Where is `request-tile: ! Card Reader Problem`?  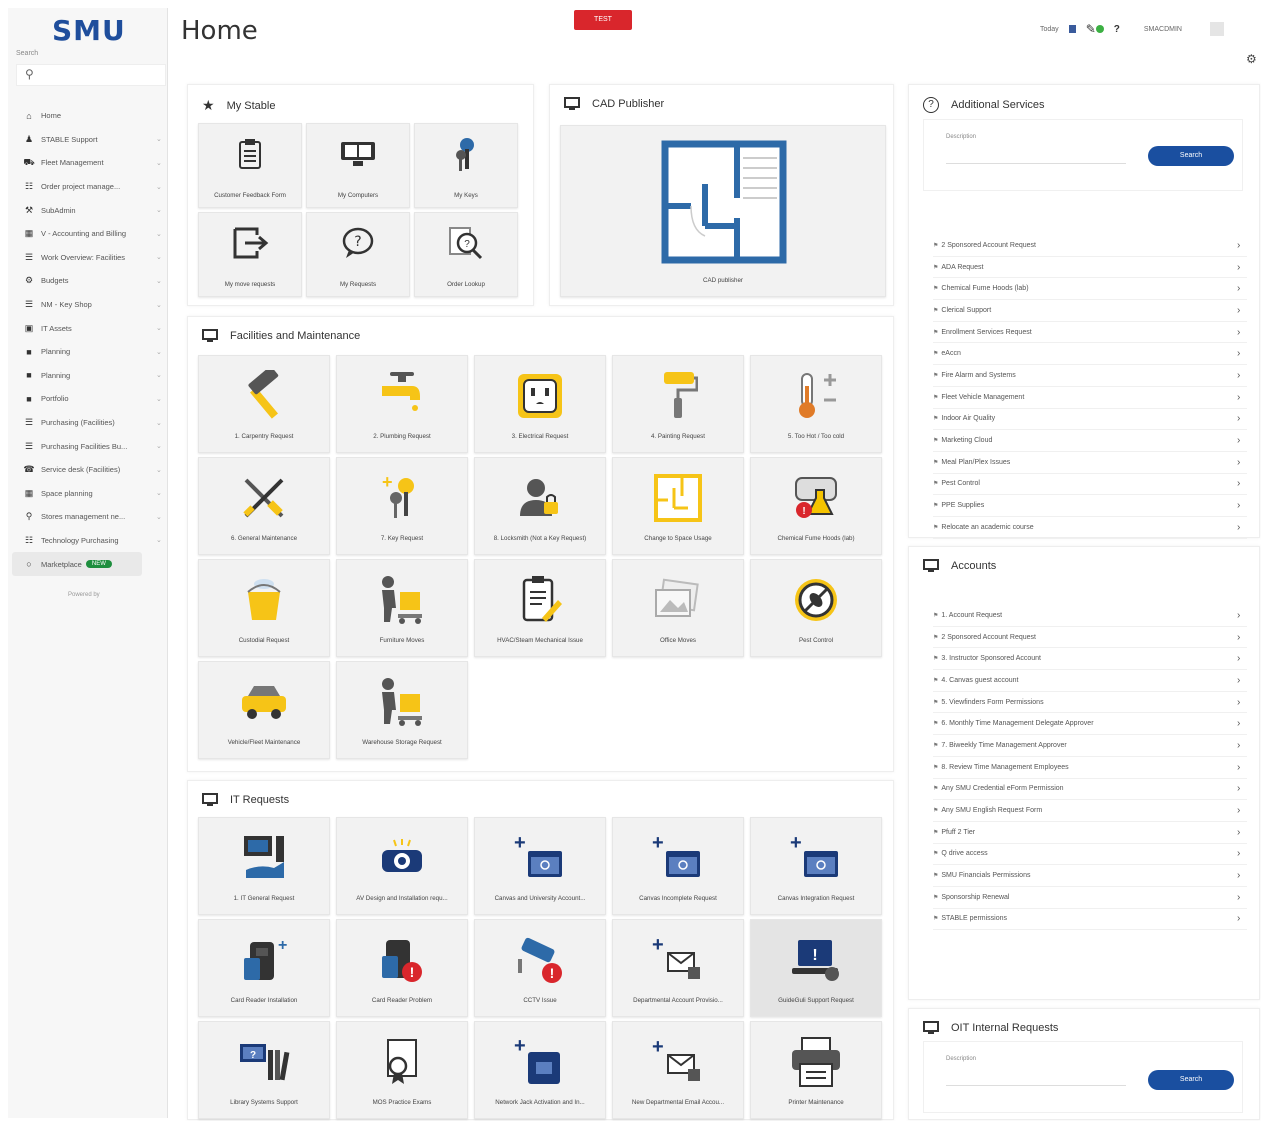
request-tile: ! Card Reader Problem is located at coordinates (402, 968).